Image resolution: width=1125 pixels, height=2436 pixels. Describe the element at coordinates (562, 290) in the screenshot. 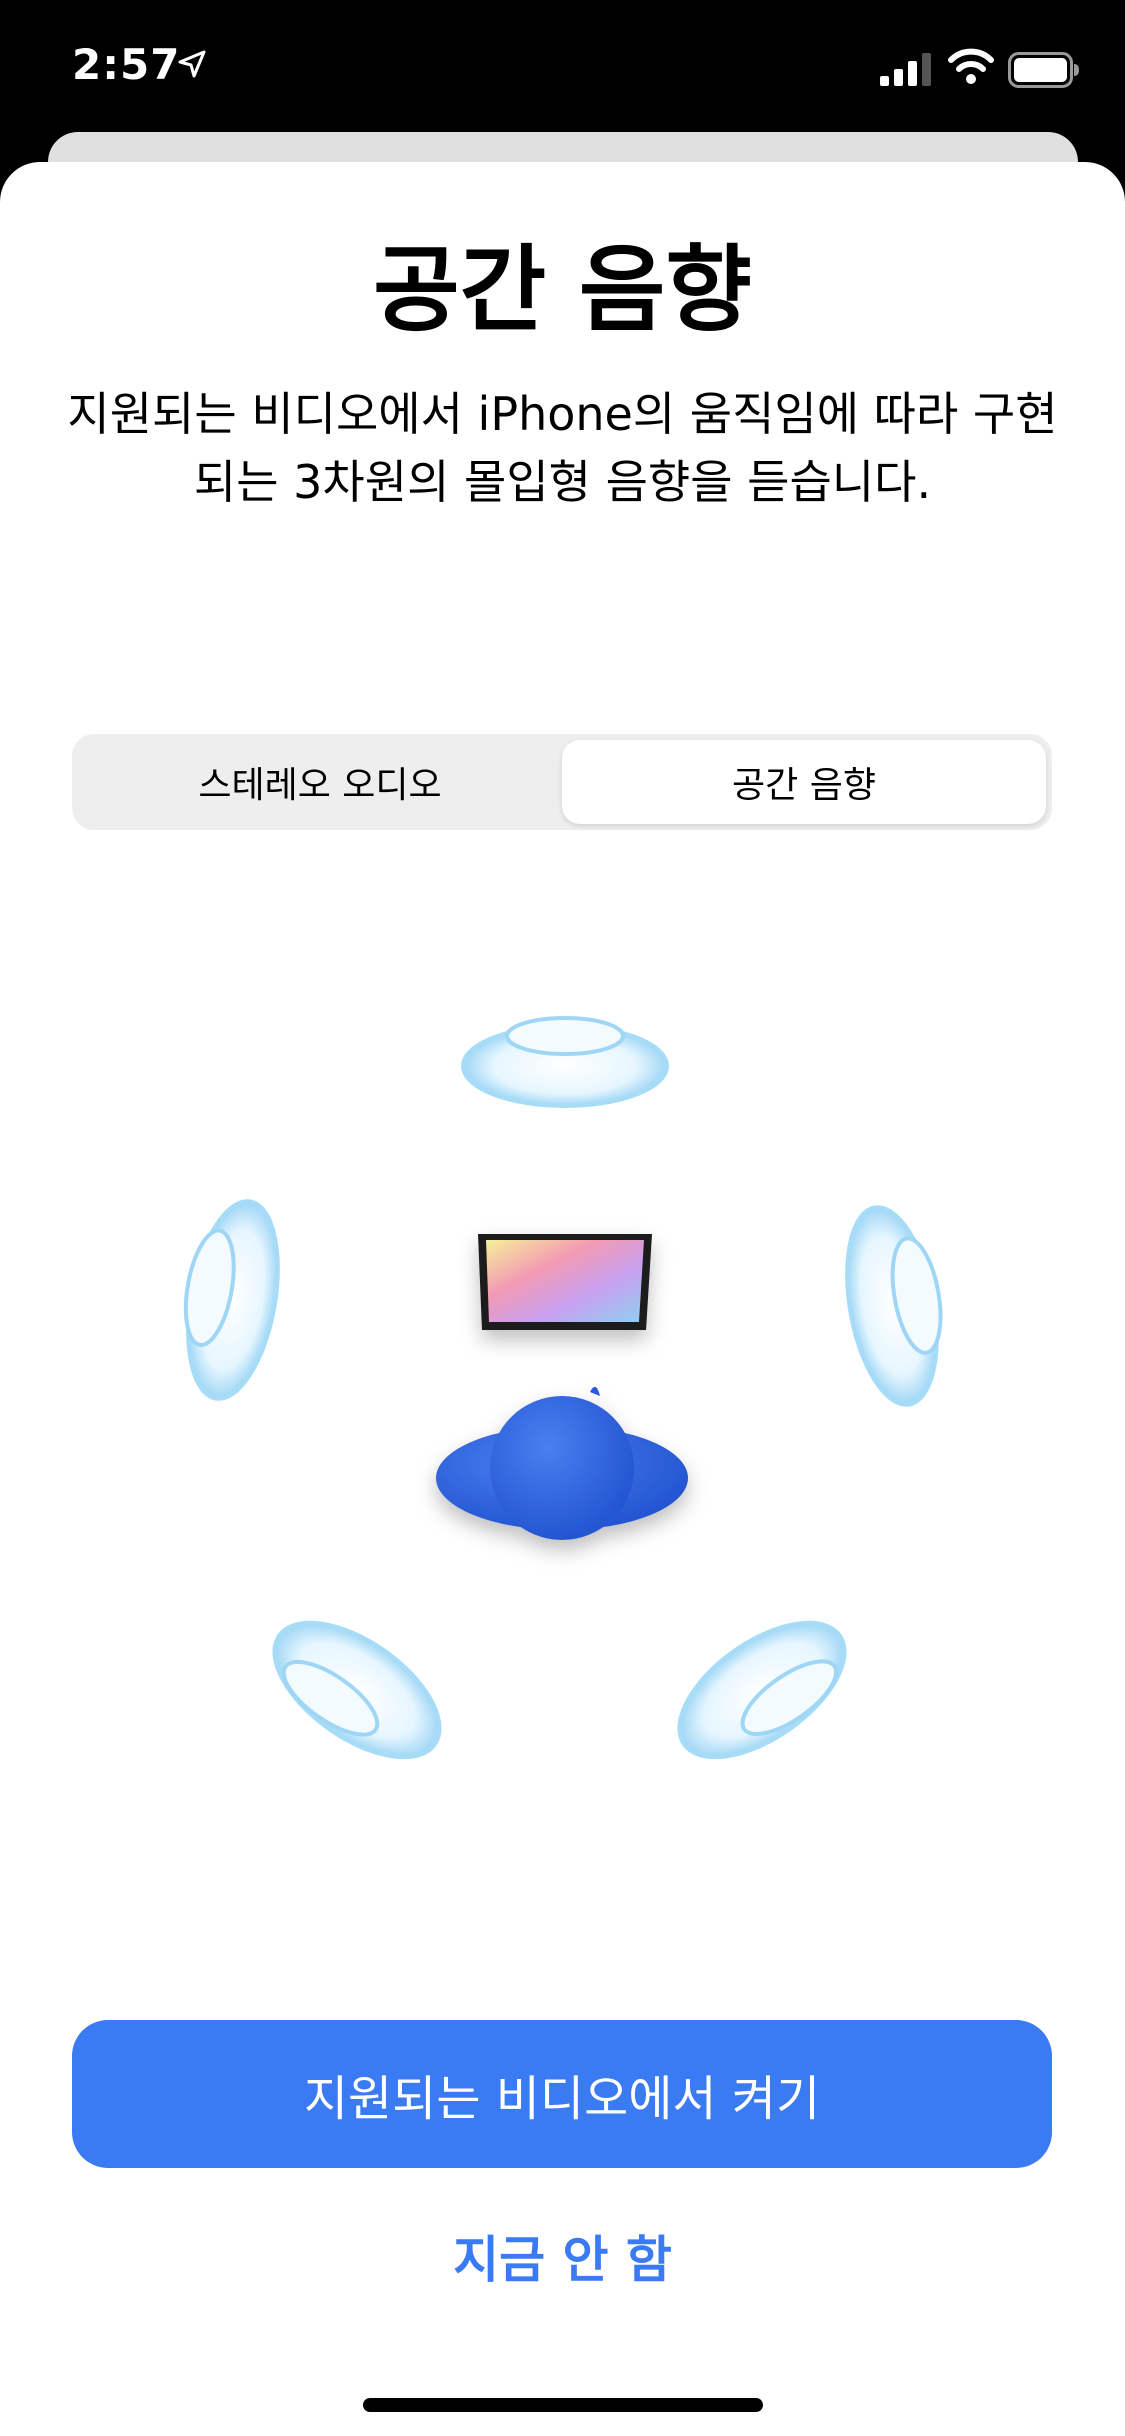

I see `page-title: 공간 음향` at that location.